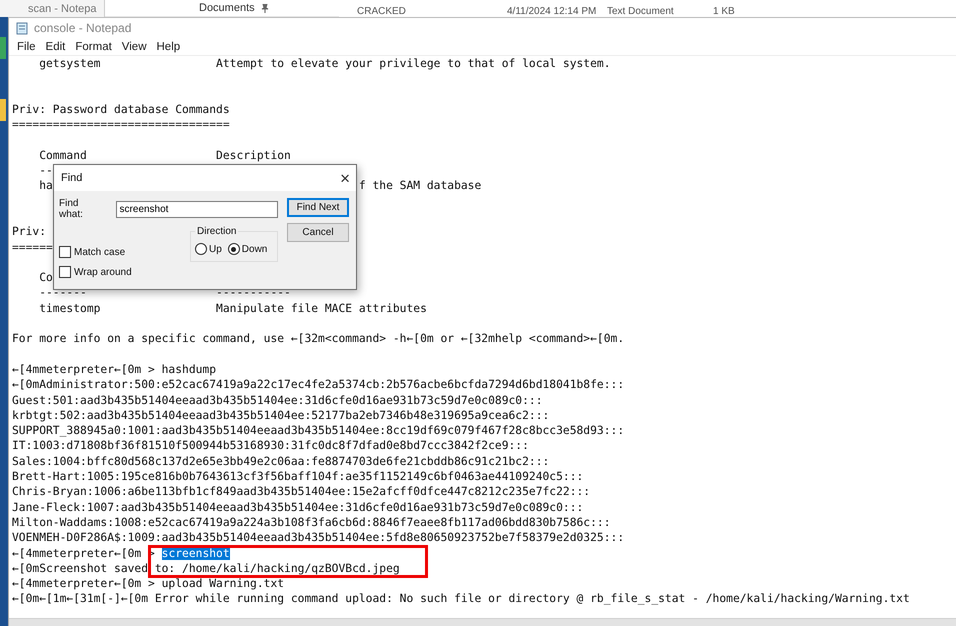 The height and width of the screenshot is (626, 956). What do you see at coordinates (121, 125) in the screenshot?
I see `text-line: ================================` at bounding box center [121, 125].